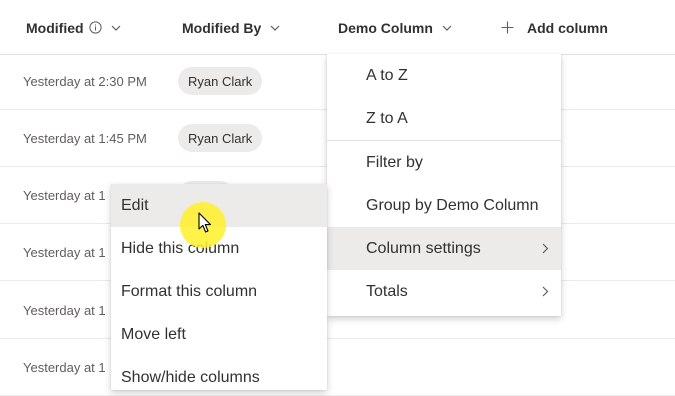  I want to click on submenu-item-move-left: Move left, so click(219, 334).